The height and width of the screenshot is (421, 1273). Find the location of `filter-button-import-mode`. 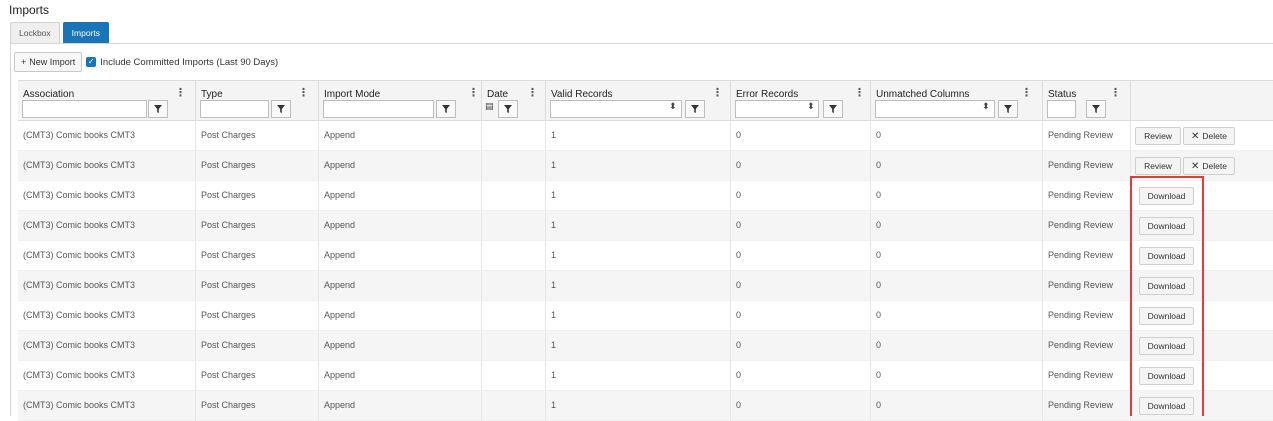

filter-button-import-mode is located at coordinates (446, 109).